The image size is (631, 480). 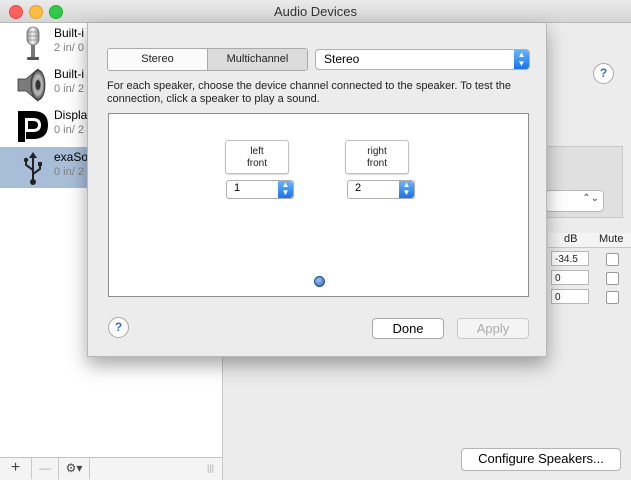 I want to click on help-button: ?, so click(x=603, y=73).